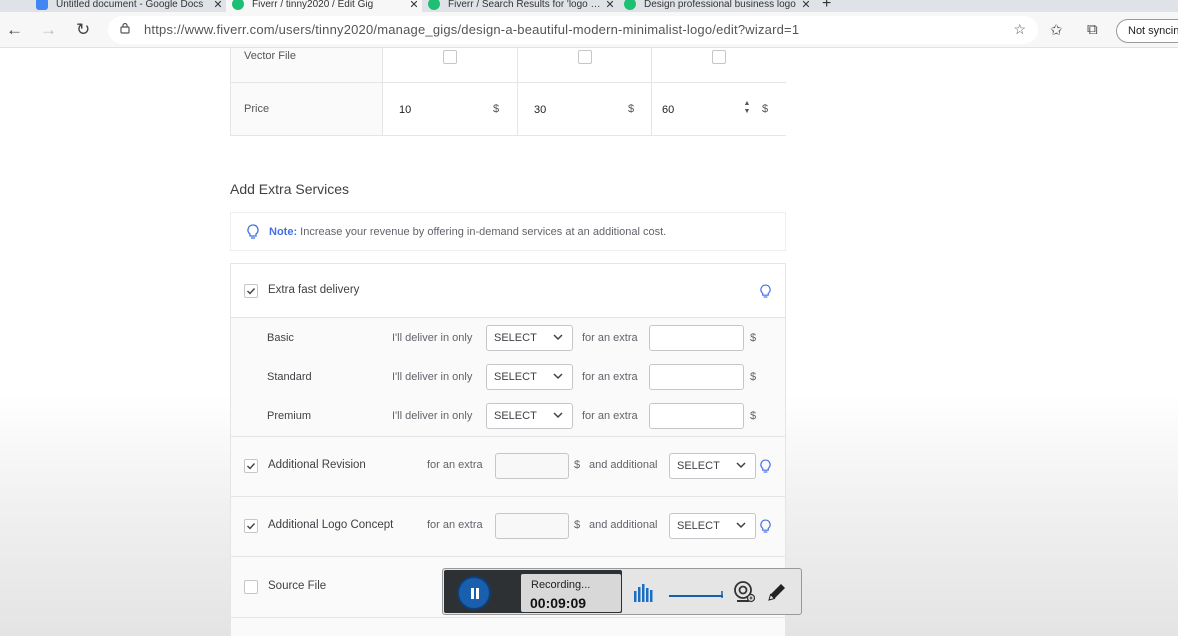  I want to click on price-input-premium: 60 ▲ ▼ $, so click(718, 109).